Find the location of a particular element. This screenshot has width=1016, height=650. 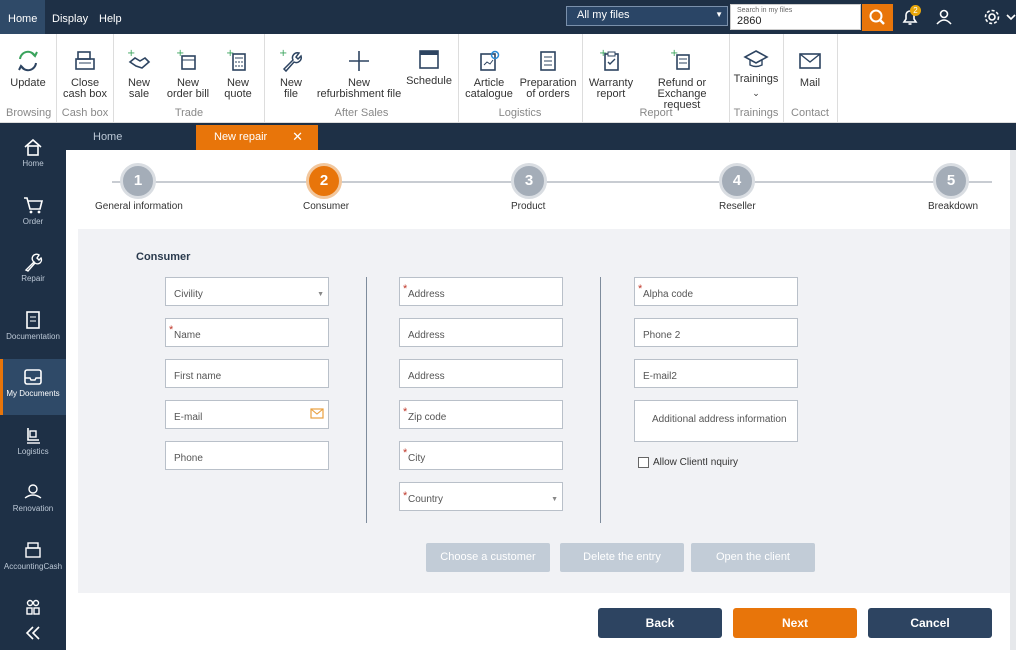

nav-my-documents-label: My Documents is located at coordinates (33, 393).